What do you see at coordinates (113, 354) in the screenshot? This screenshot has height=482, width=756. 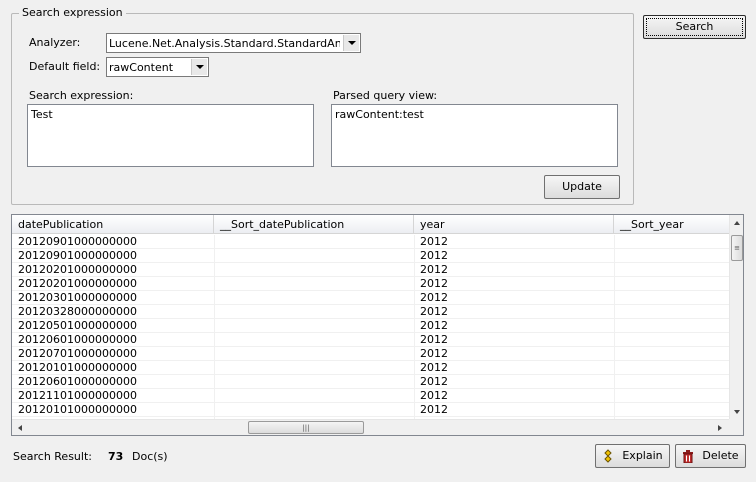 I see `table-cell: 20120701000000000` at bounding box center [113, 354].